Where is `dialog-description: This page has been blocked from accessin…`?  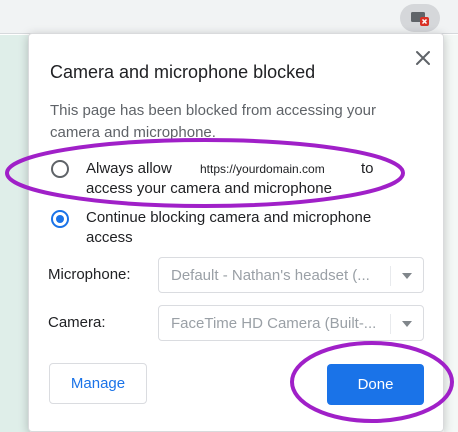 dialog-description: This page has been blocked from accessin… is located at coordinates (213, 121).